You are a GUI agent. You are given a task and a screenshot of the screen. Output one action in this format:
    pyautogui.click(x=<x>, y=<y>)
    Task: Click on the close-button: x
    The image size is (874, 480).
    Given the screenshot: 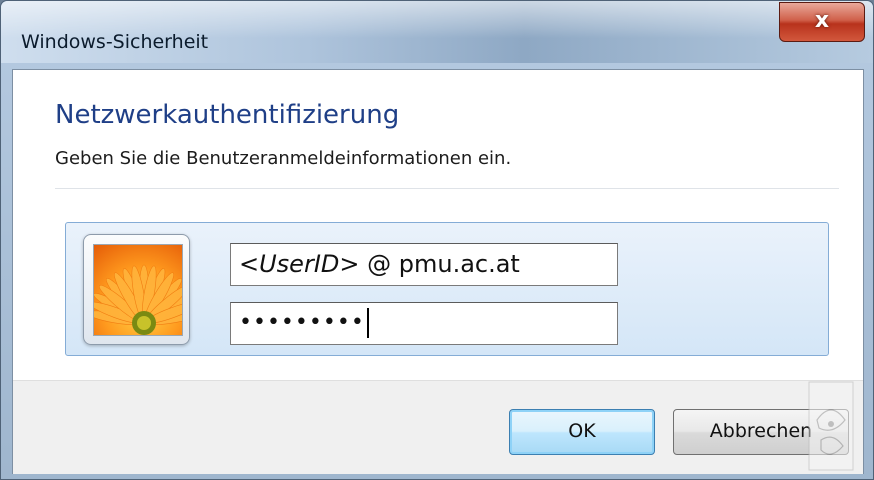 What is the action you would take?
    pyautogui.click(x=822, y=22)
    